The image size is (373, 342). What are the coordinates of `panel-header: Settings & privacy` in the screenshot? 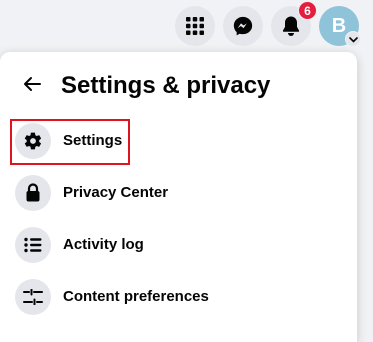 It's located at (178, 87).